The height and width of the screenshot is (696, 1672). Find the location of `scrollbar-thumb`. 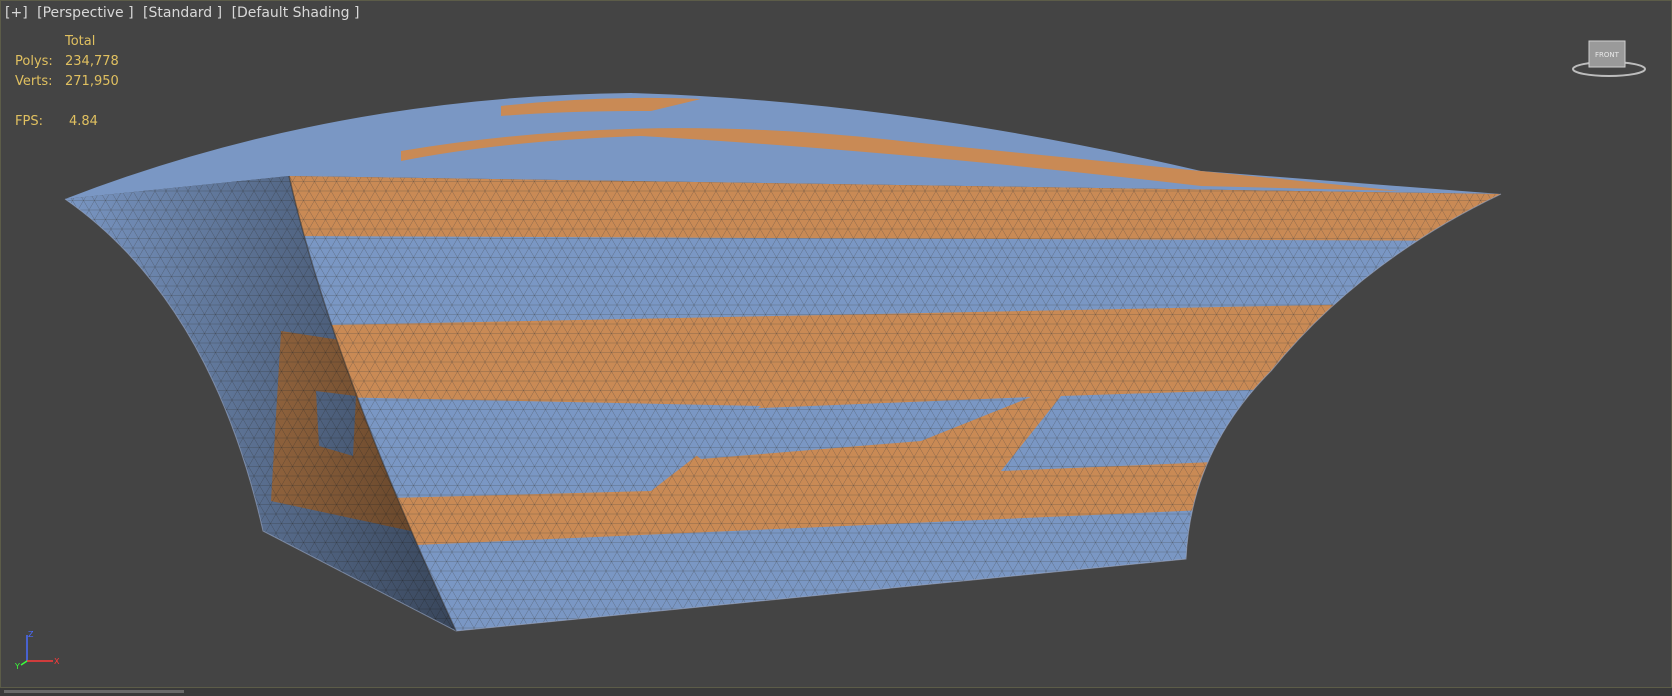

scrollbar-thumb is located at coordinates (94, 691).